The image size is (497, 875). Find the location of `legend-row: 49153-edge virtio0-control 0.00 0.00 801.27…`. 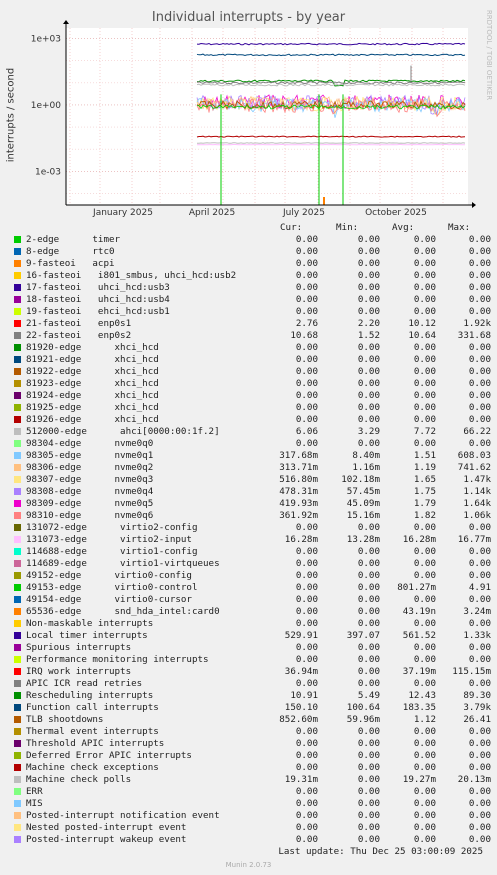

legend-row: 49153-edge virtio0-control 0.00 0.00 801.27… is located at coordinates (254, 588).